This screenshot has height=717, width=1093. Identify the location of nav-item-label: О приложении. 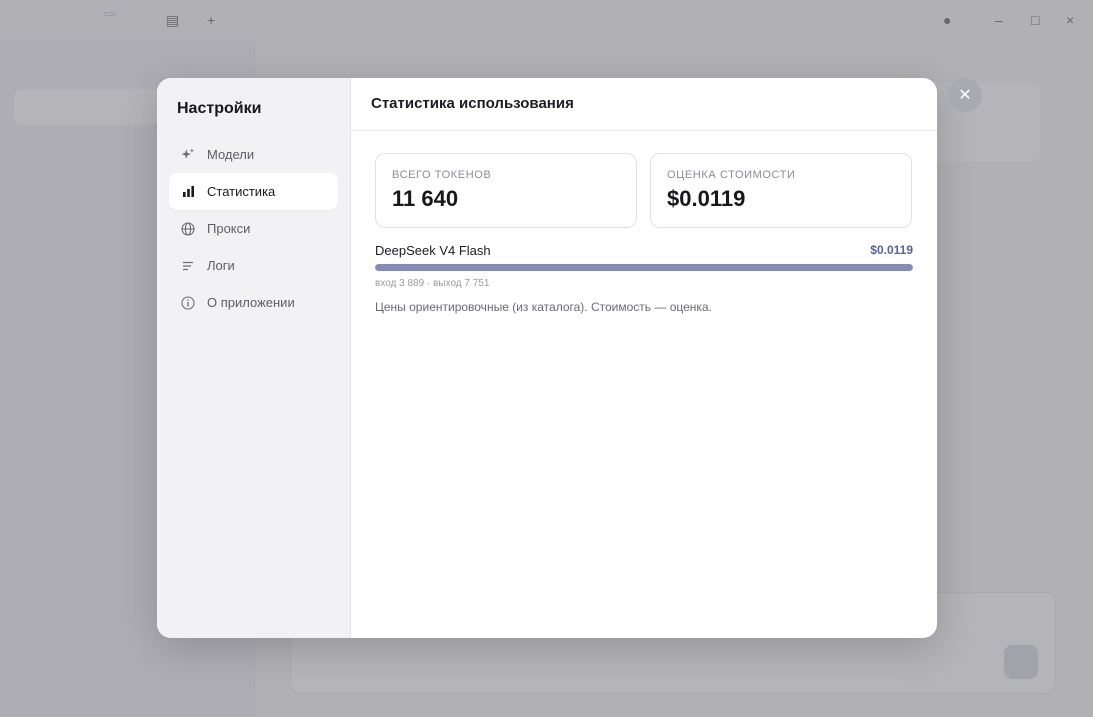
(251, 302).